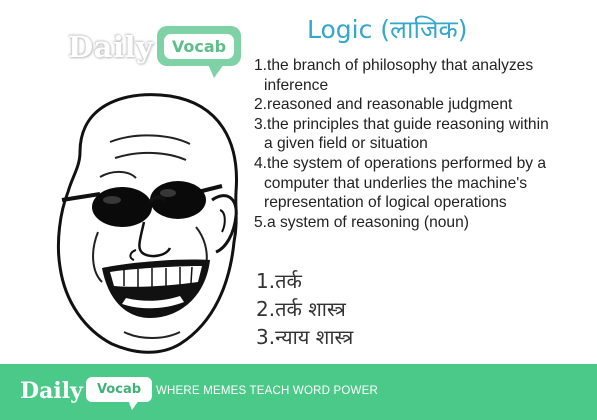 Image resolution: width=597 pixels, height=420 pixels. Describe the element at coordinates (346, 144) in the screenshot. I see `definition-item-continued: a given field or situation` at that location.